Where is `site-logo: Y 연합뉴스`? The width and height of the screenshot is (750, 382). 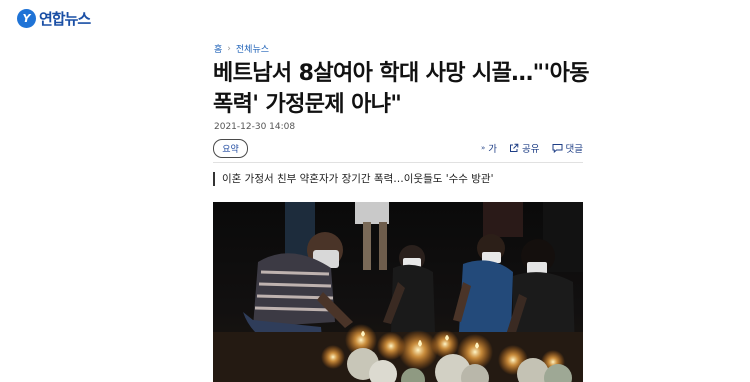 site-logo: Y 연합뉴스 is located at coordinates (54, 18).